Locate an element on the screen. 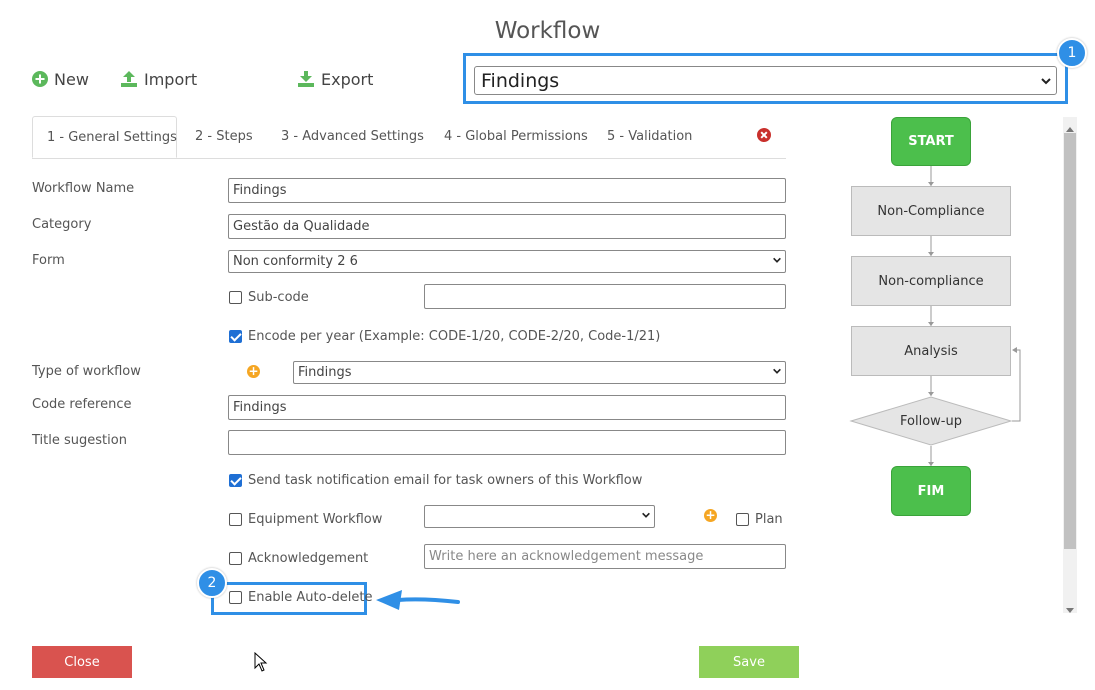 This screenshot has height=690, width=1095. new-label: New is located at coordinates (71, 79).